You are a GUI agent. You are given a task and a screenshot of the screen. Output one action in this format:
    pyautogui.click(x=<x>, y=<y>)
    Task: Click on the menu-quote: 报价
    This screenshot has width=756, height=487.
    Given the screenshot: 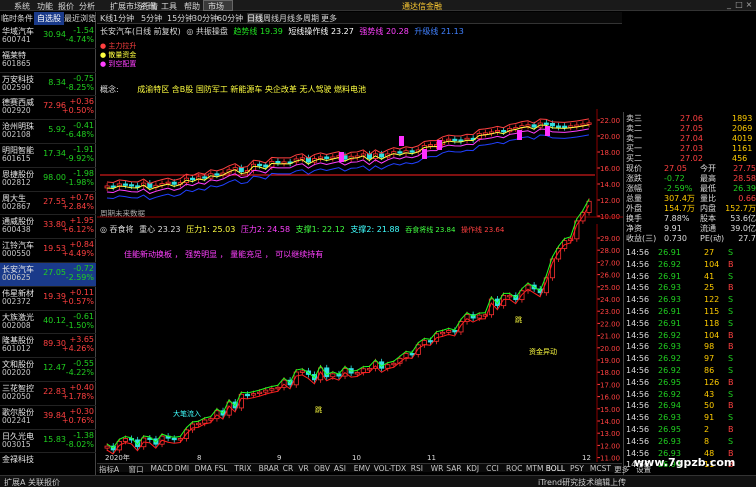 What is the action you would take?
    pyautogui.click(x=66, y=6)
    